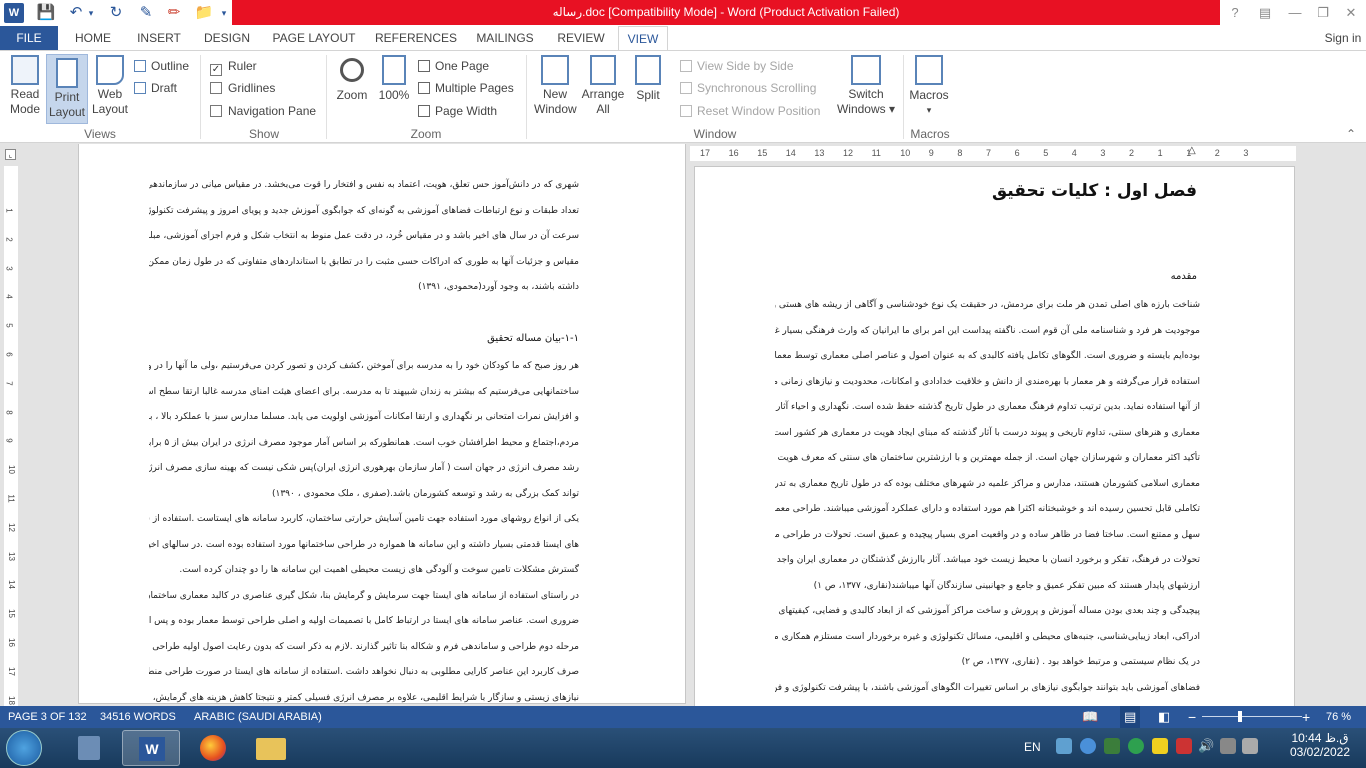  Describe the element at coordinates (1323, 12) in the screenshot. I see `restore-icon: ❐` at that location.